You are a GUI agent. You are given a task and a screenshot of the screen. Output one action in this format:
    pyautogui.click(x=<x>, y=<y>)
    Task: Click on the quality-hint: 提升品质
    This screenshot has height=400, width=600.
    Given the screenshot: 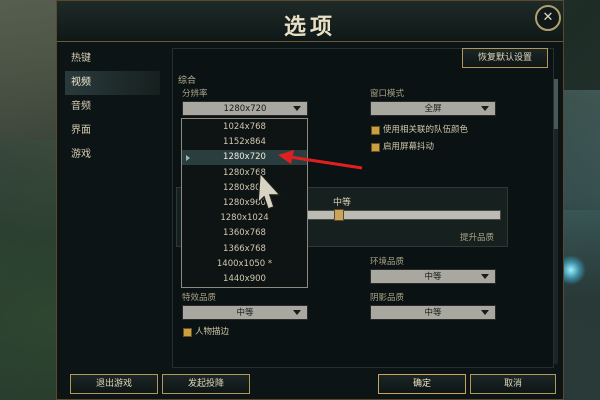 What is the action you would take?
    pyautogui.click(x=477, y=238)
    